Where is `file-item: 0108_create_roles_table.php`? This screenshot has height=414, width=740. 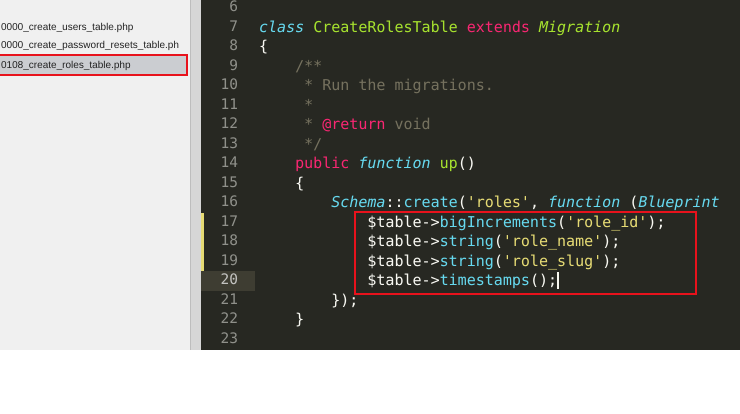 file-item: 0108_create_roles_table.php is located at coordinates (94, 65).